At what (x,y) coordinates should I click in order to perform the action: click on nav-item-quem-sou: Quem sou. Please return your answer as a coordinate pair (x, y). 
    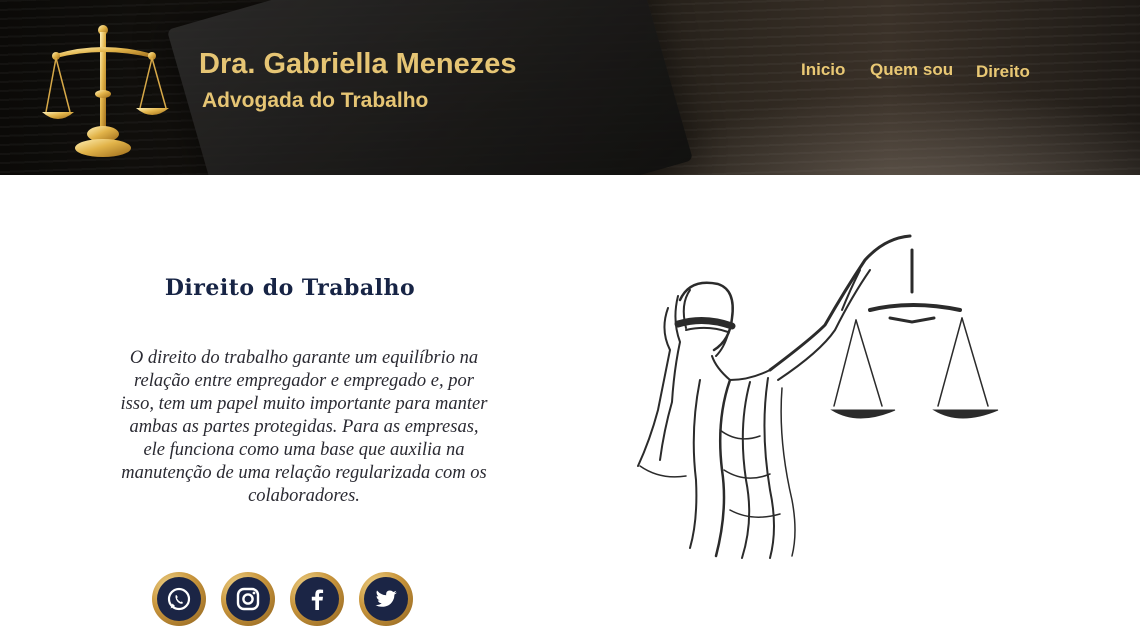
    Looking at the image, I should click on (911, 70).